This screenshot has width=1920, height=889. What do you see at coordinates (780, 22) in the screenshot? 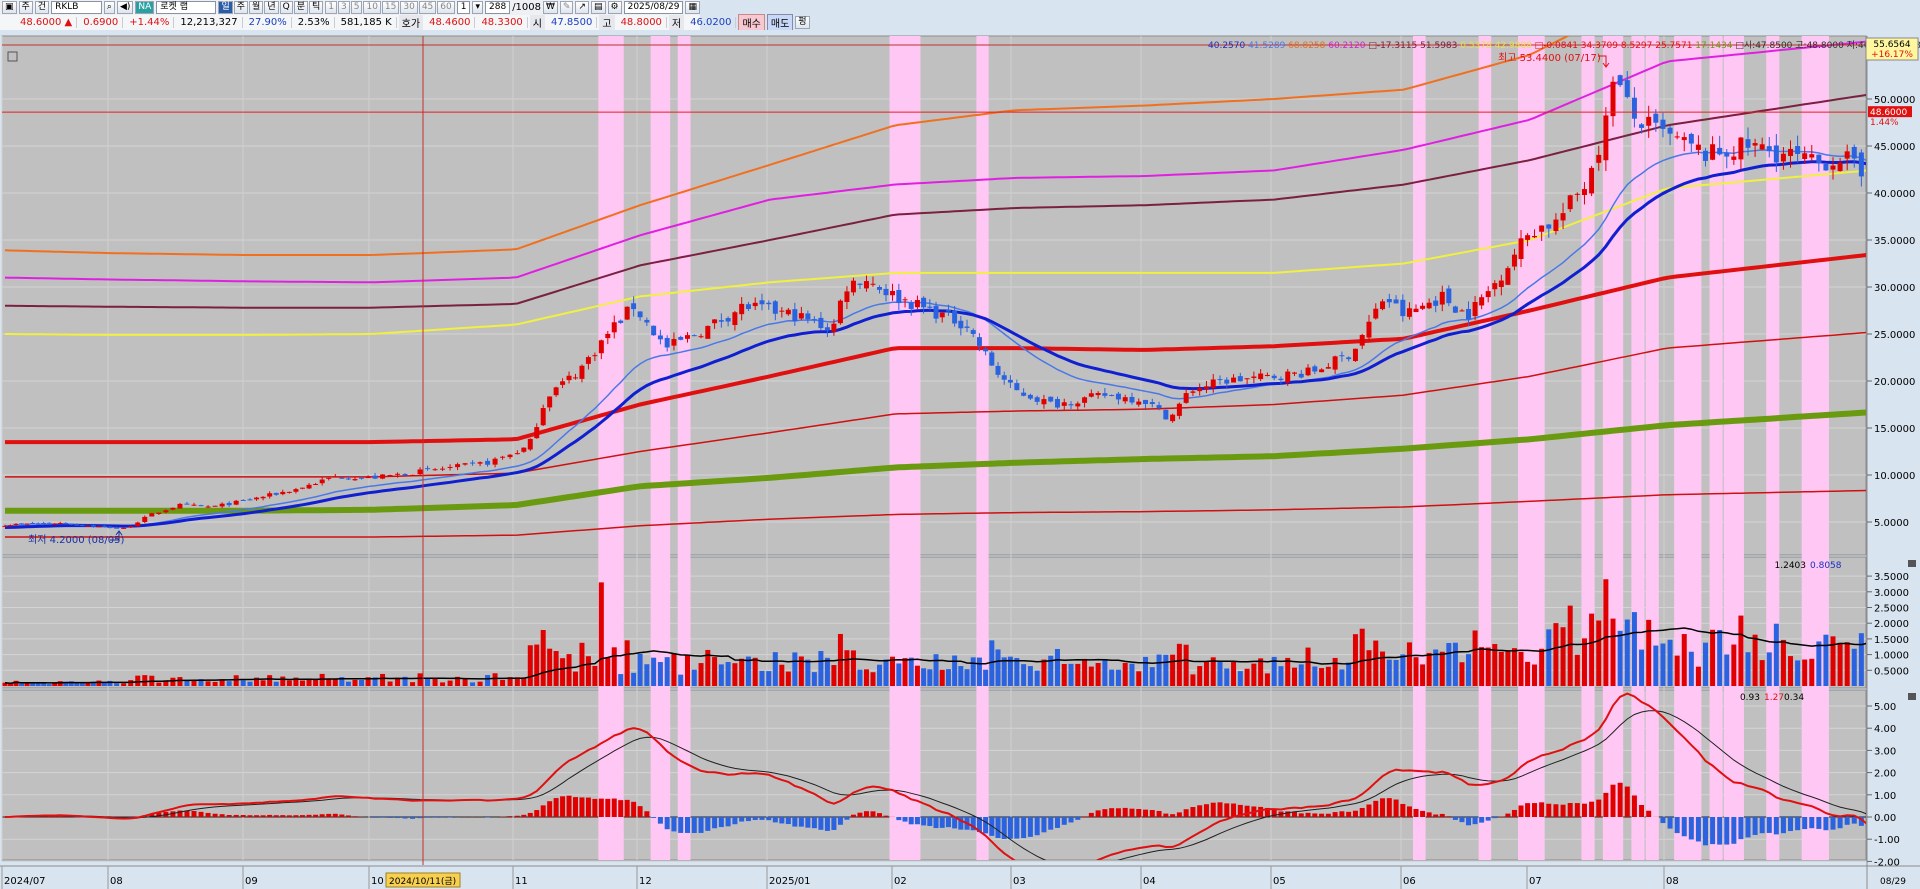
I see `sell-button: 매도` at bounding box center [780, 22].